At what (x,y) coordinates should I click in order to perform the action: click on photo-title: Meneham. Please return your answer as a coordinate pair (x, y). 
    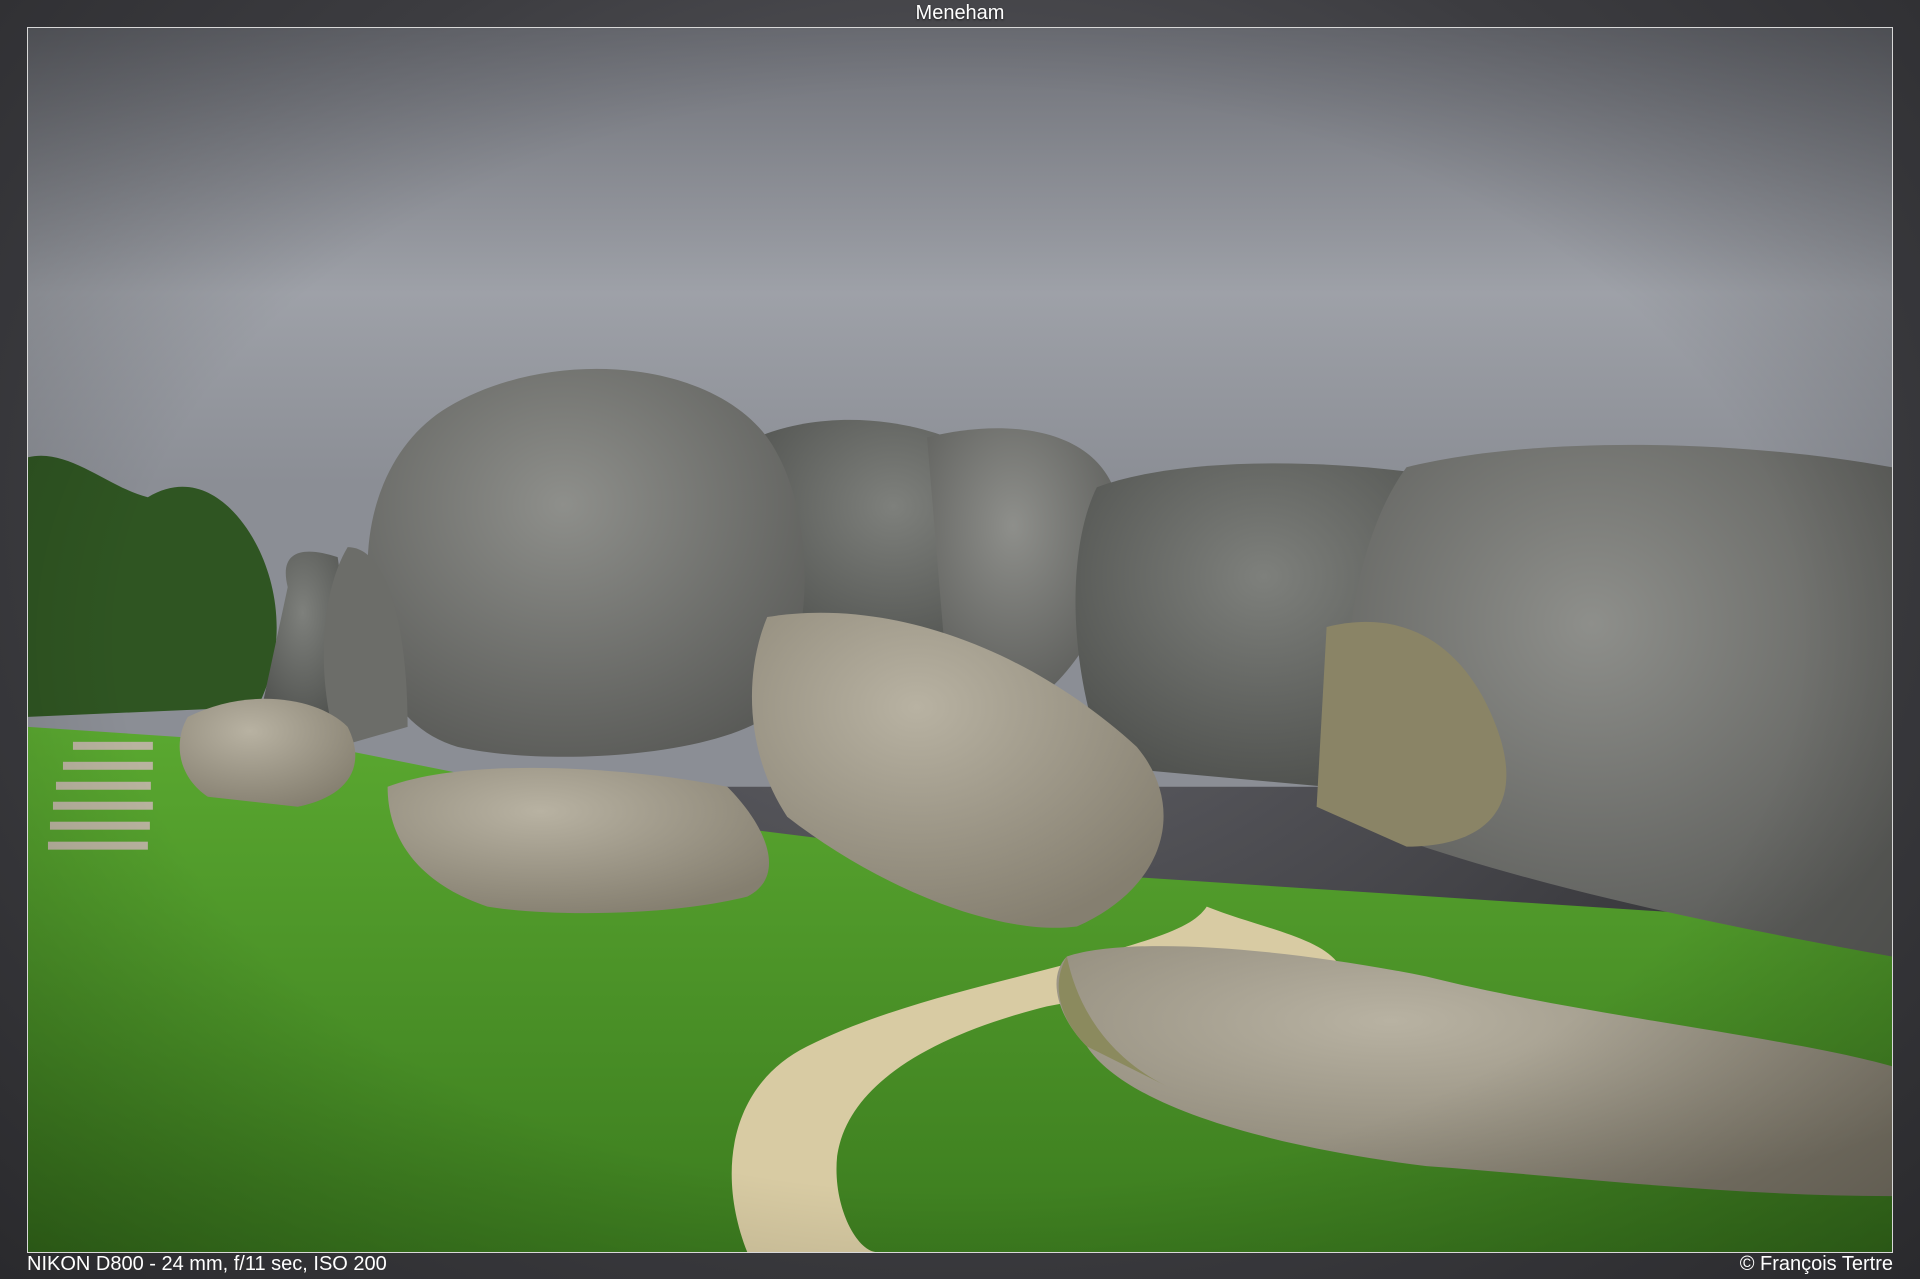
    Looking at the image, I should click on (960, 13).